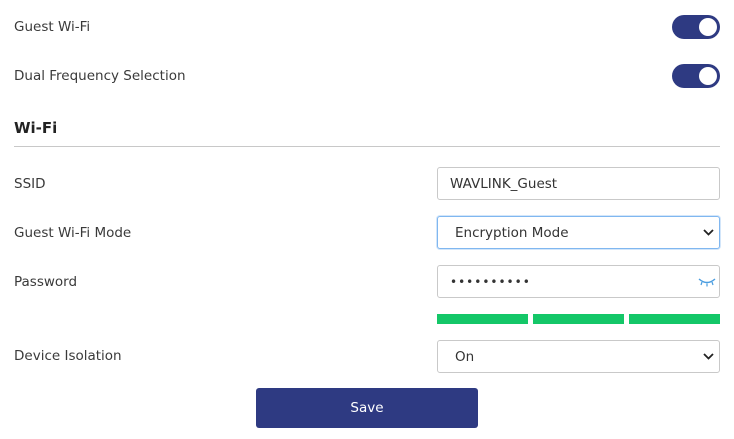 The width and height of the screenshot is (734, 439). I want to click on guest-wifi-row: Guest Wi-Fi, so click(367, 27).